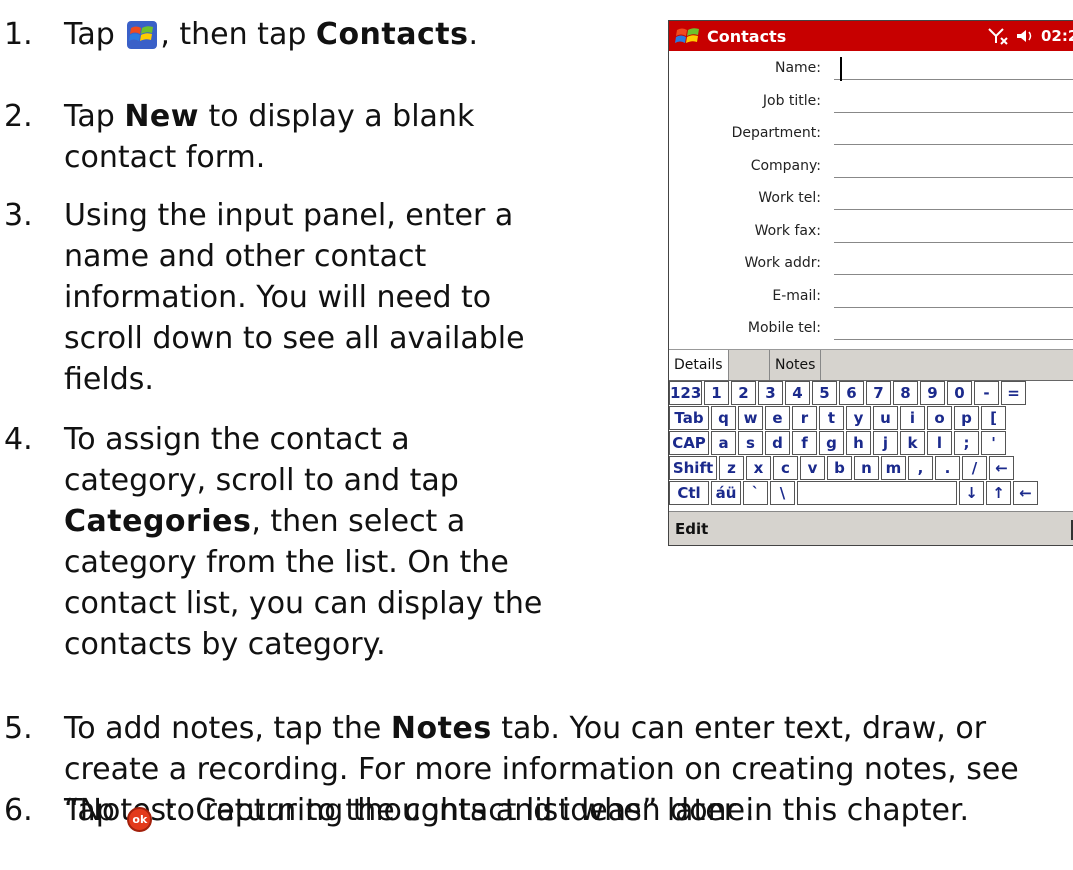  Describe the element at coordinates (18, 439) in the screenshot. I see `step-number: 4.` at that location.